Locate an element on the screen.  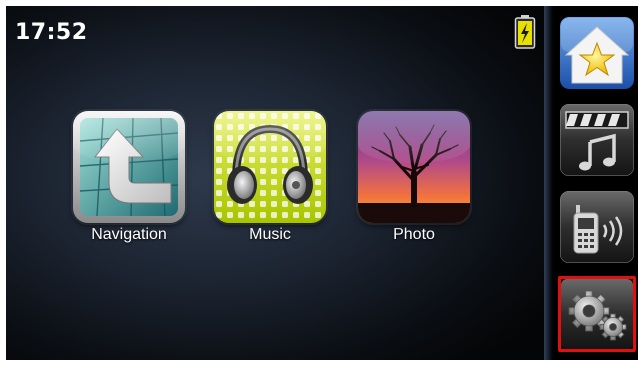
navigation-app: Navigation is located at coordinates (129, 177).